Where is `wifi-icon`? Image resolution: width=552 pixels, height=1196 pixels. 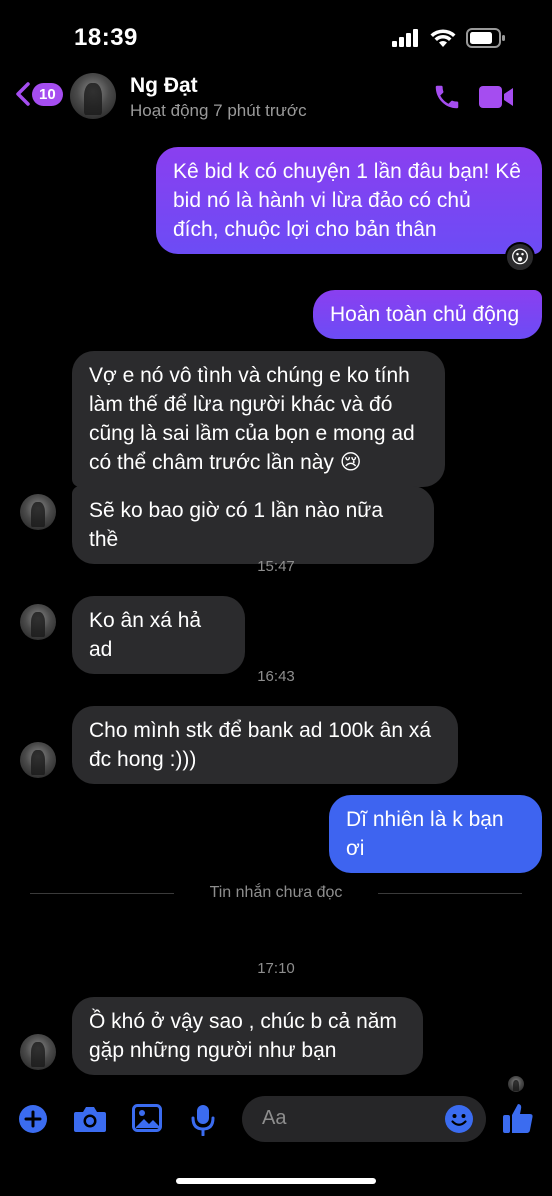
wifi-icon is located at coordinates (443, 37).